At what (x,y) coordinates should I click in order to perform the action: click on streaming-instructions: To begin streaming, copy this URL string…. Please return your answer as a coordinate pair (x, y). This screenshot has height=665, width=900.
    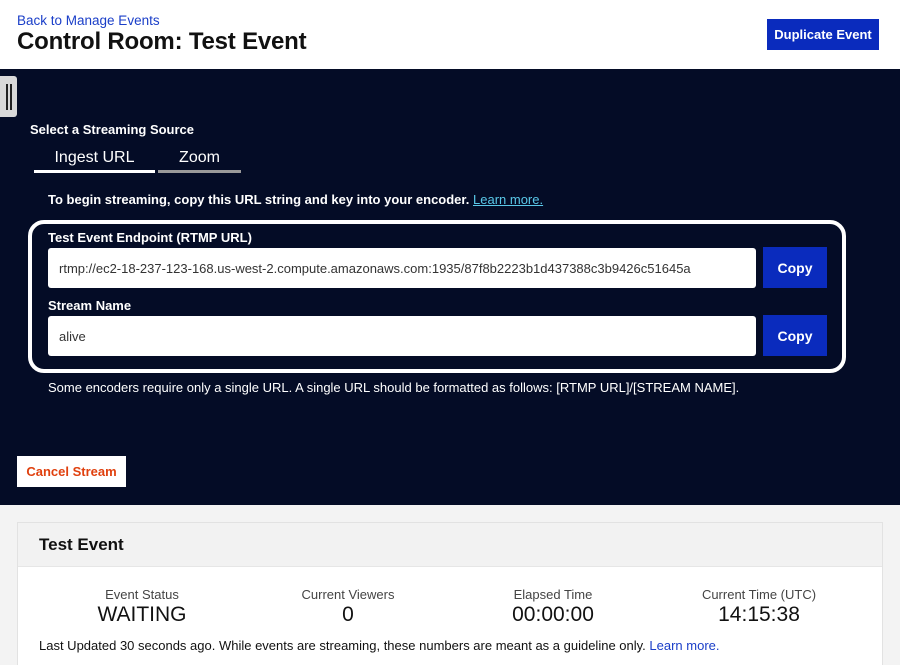
    Looking at the image, I should click on (295, 199).